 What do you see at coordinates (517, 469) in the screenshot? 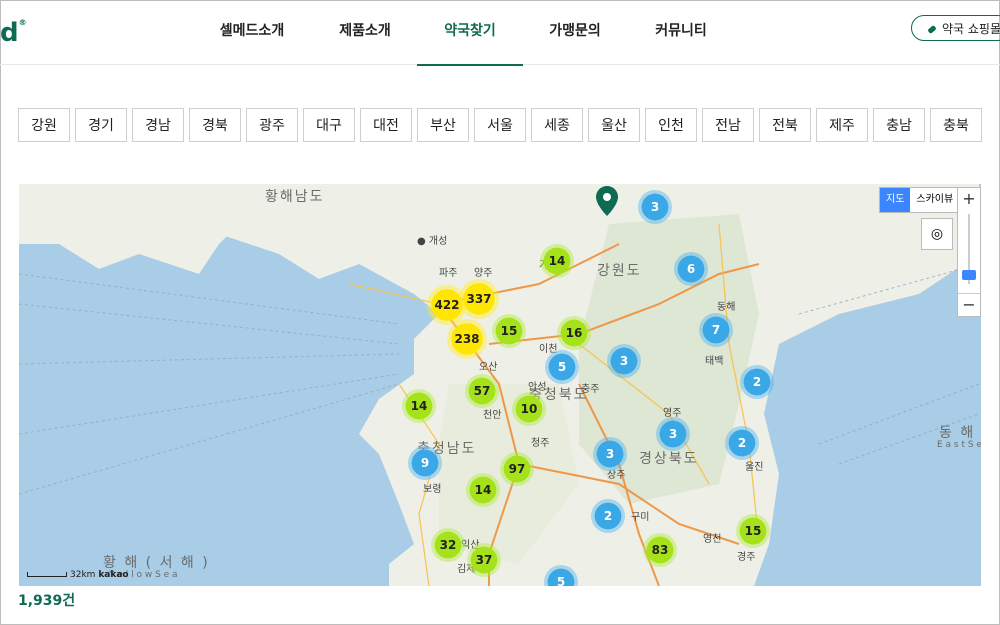
I see `cluster-marker: 97` at bounding box center [517, 469].